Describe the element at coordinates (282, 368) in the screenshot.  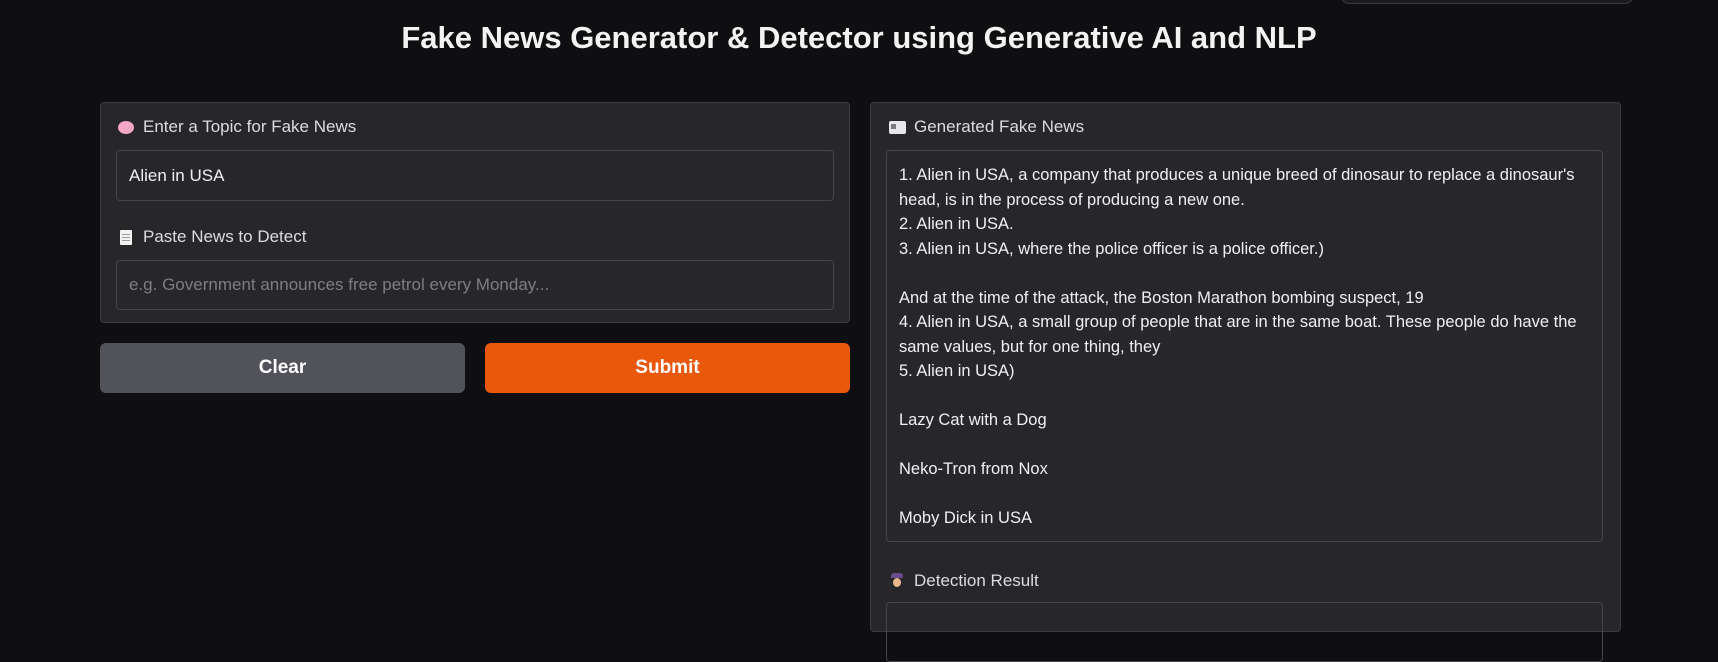
I see `clear-button: Clear` at that location.